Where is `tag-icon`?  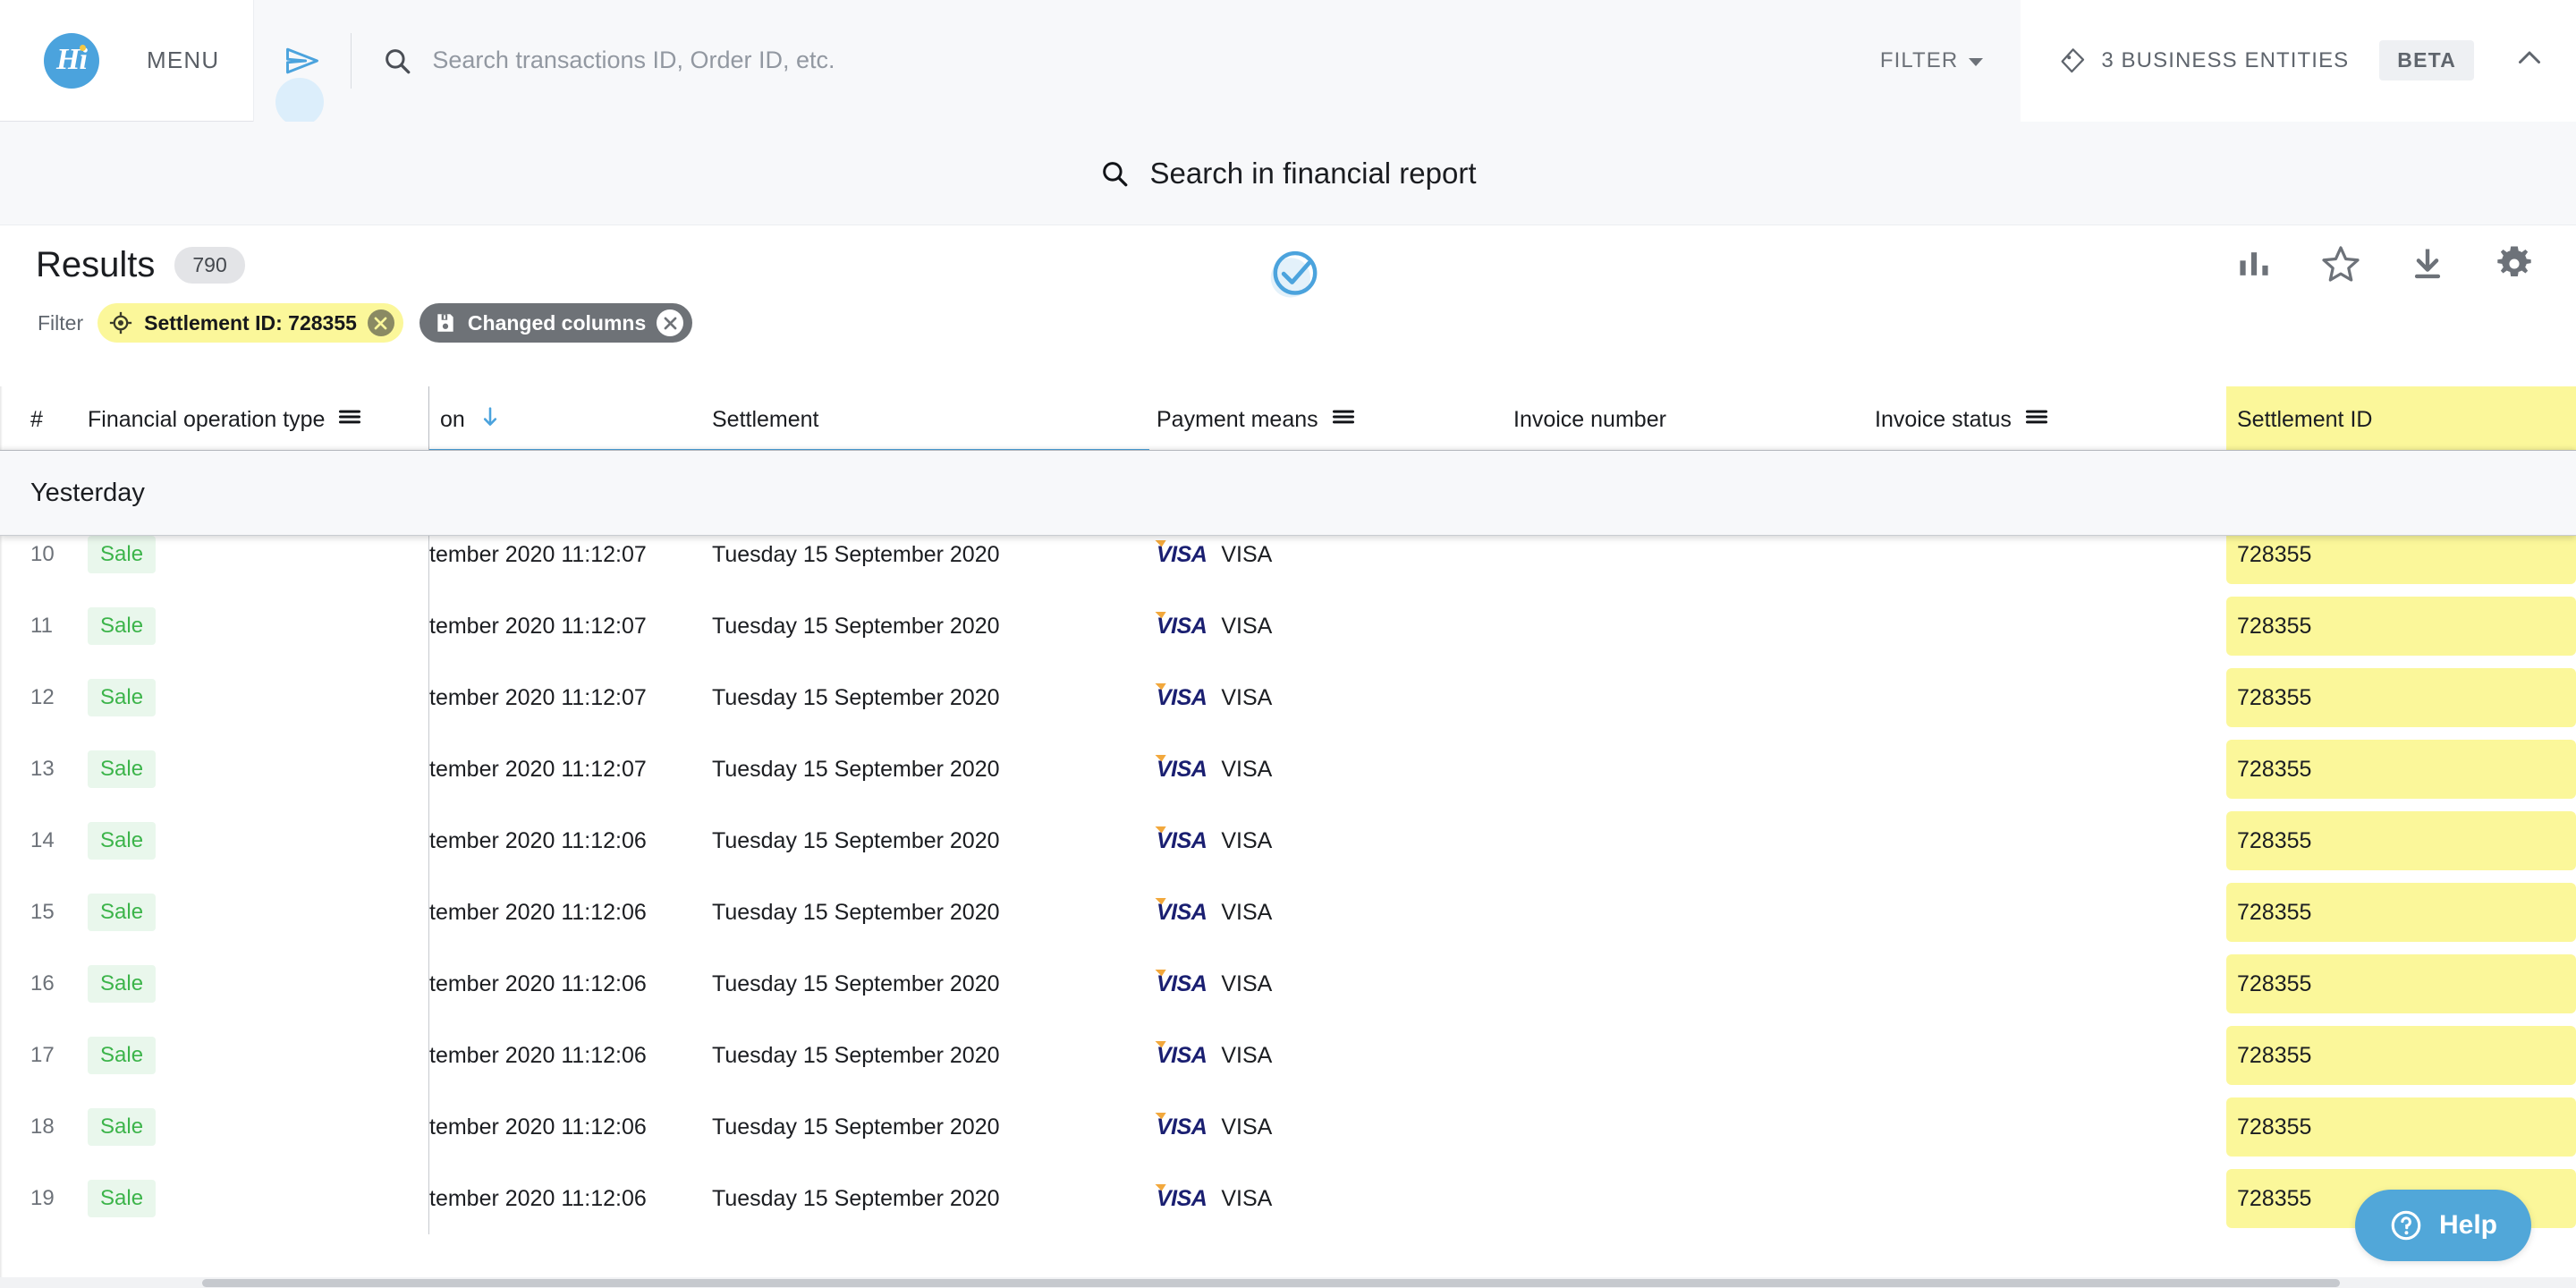 tag-icon is located at coordinates (2073, 59).